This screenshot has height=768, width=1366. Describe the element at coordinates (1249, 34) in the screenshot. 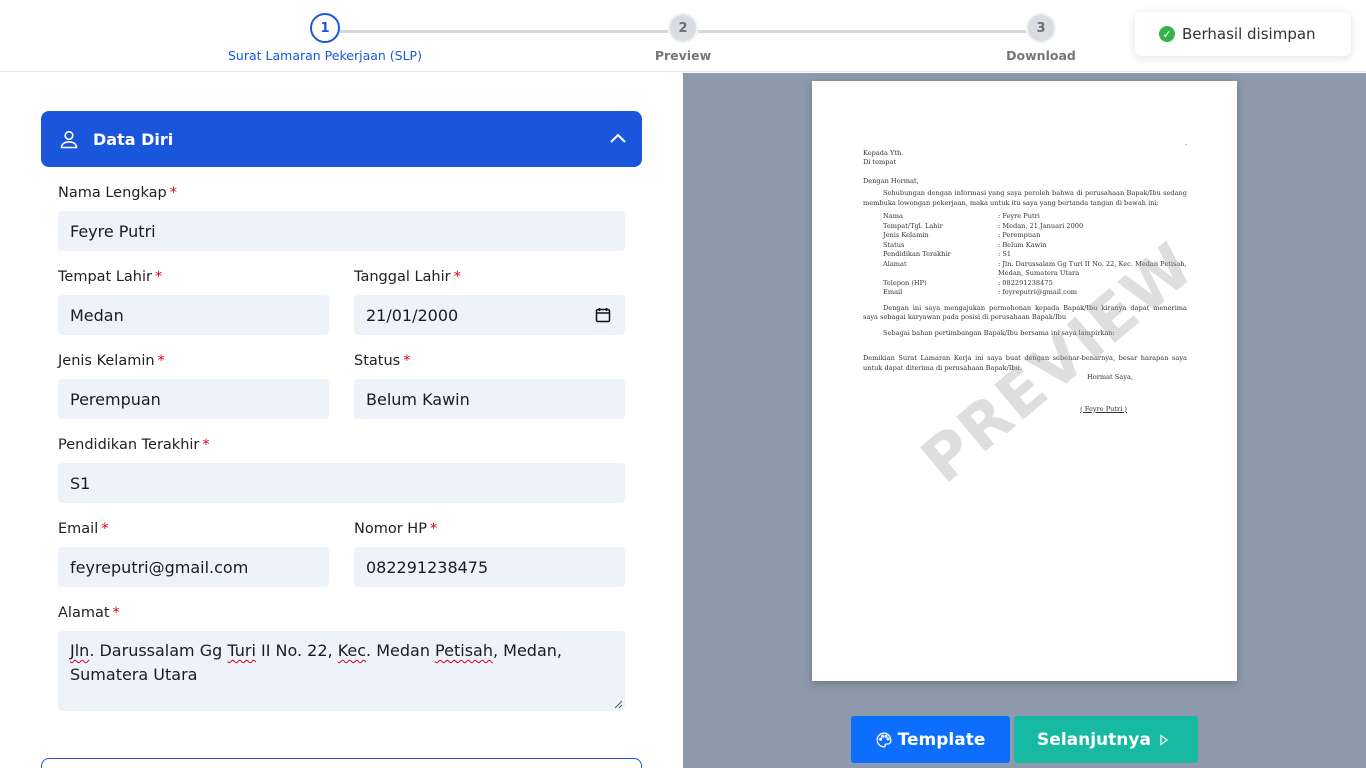

I see `toast-message: Berhasil disimpan` at that location.